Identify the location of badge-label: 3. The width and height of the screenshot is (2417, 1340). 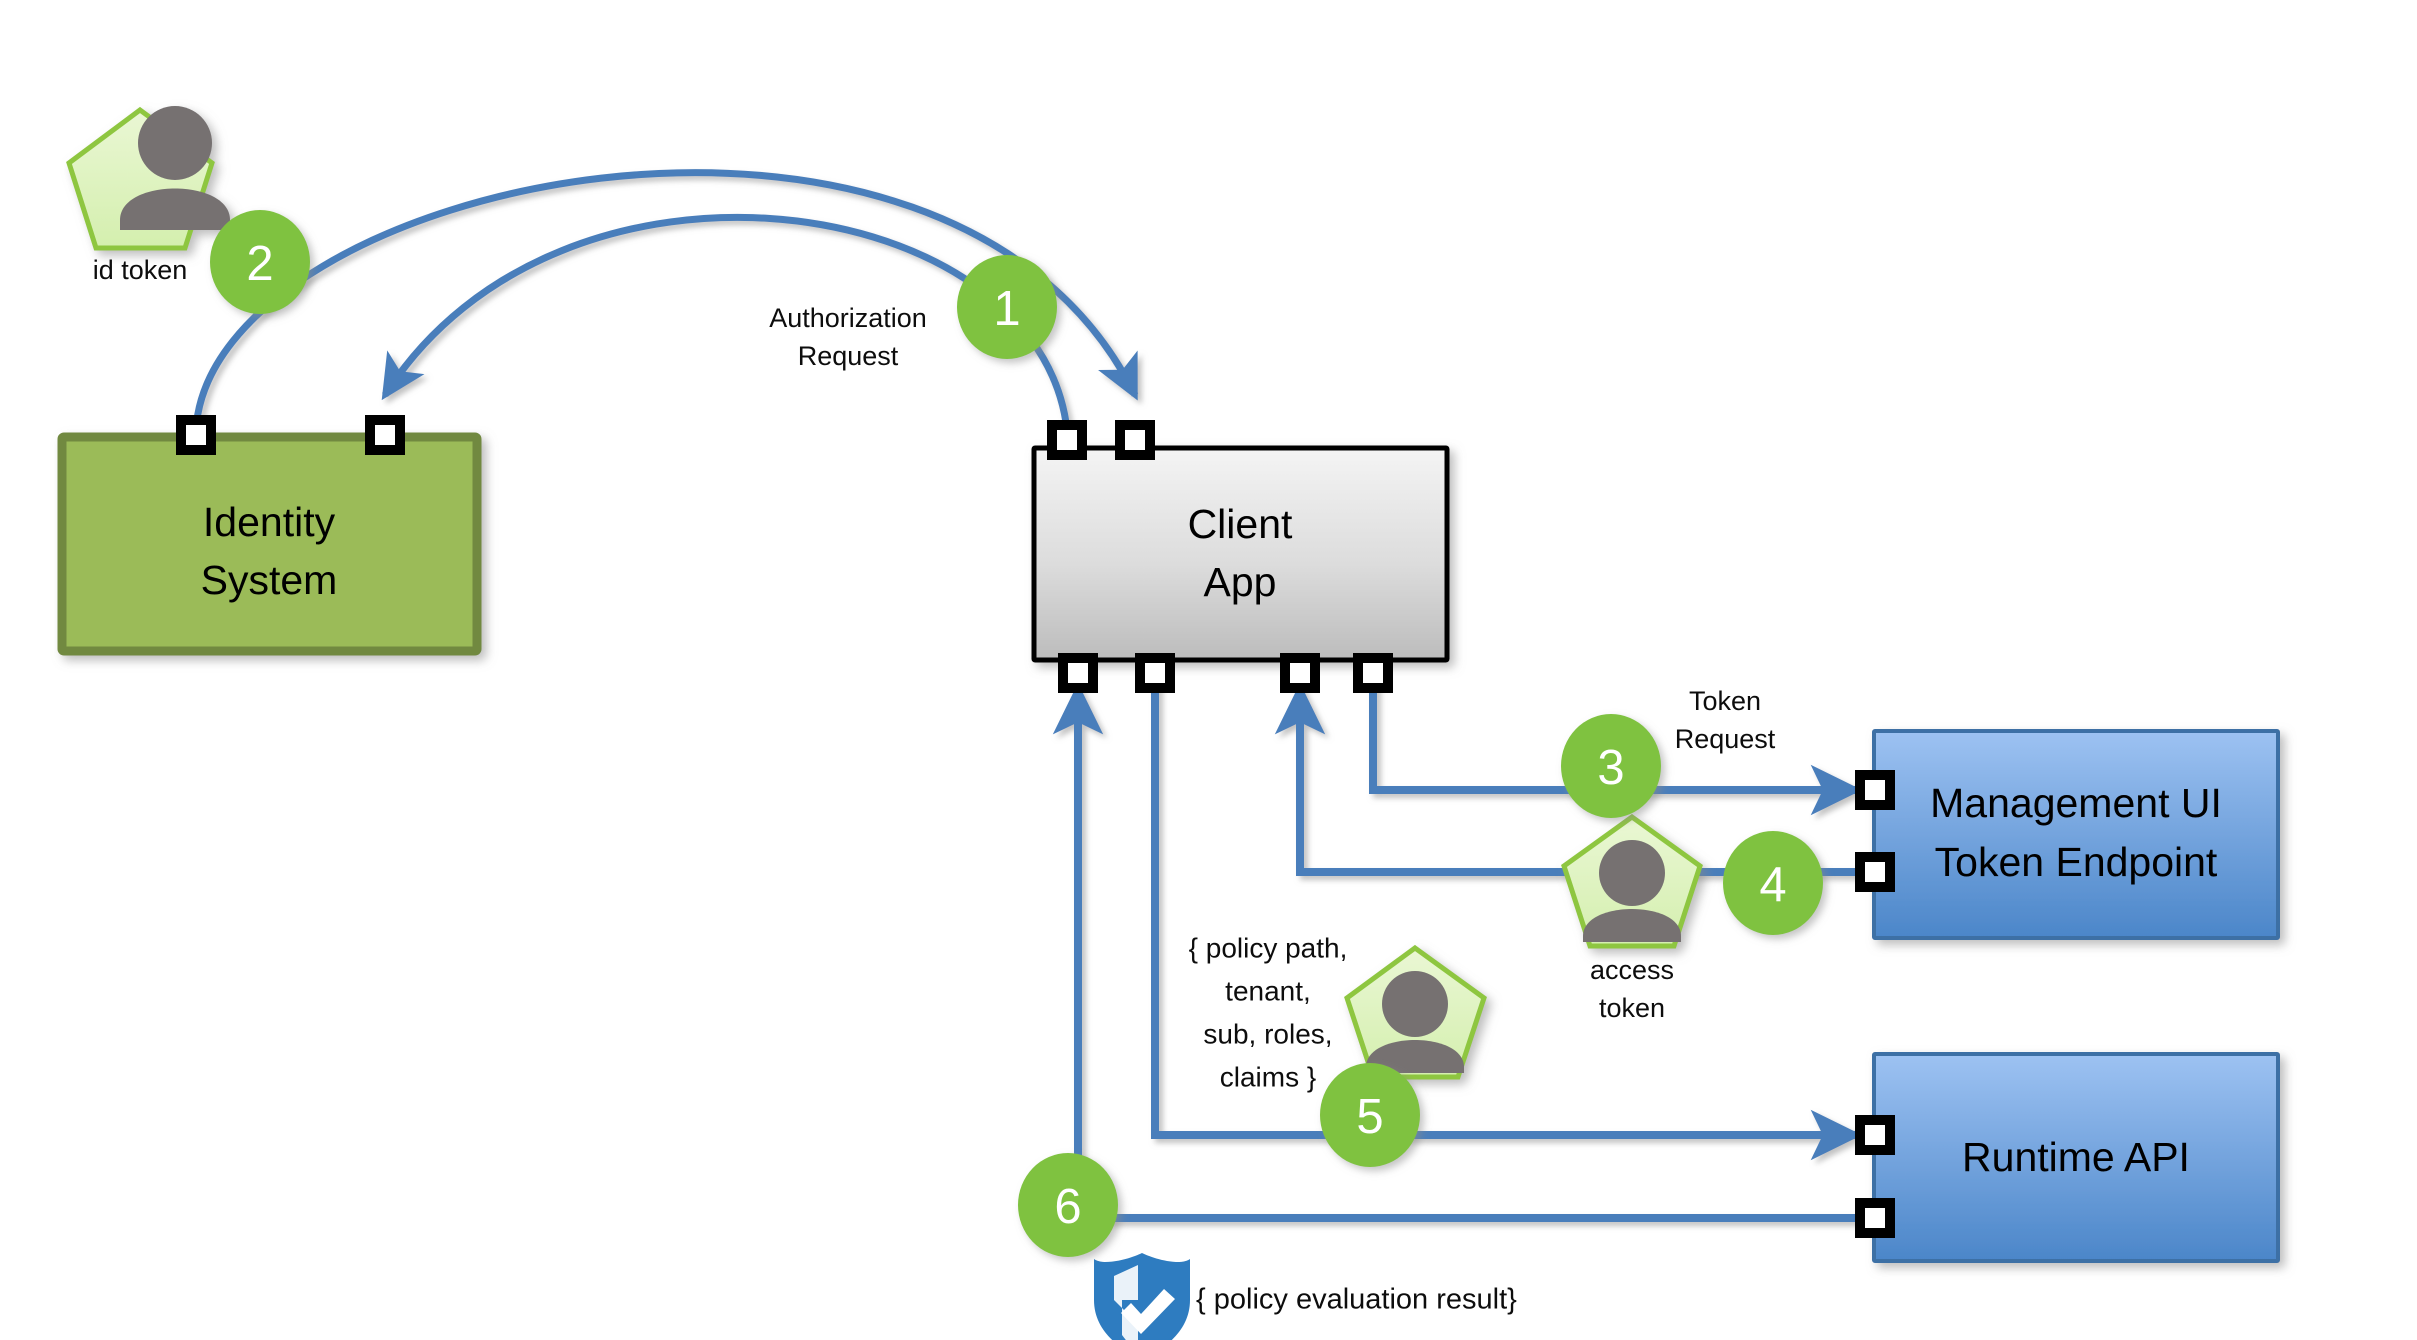
(1610, 768).